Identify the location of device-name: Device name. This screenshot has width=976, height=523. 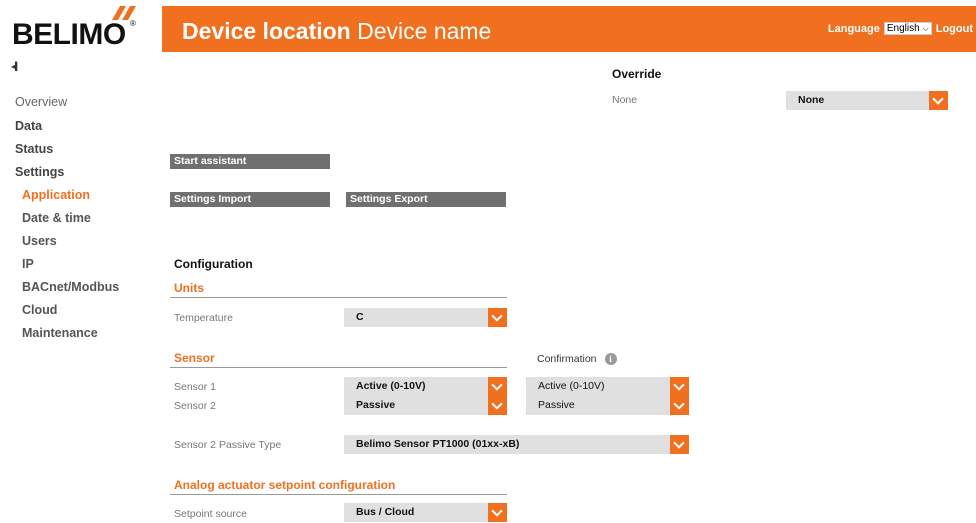
(424, 31).